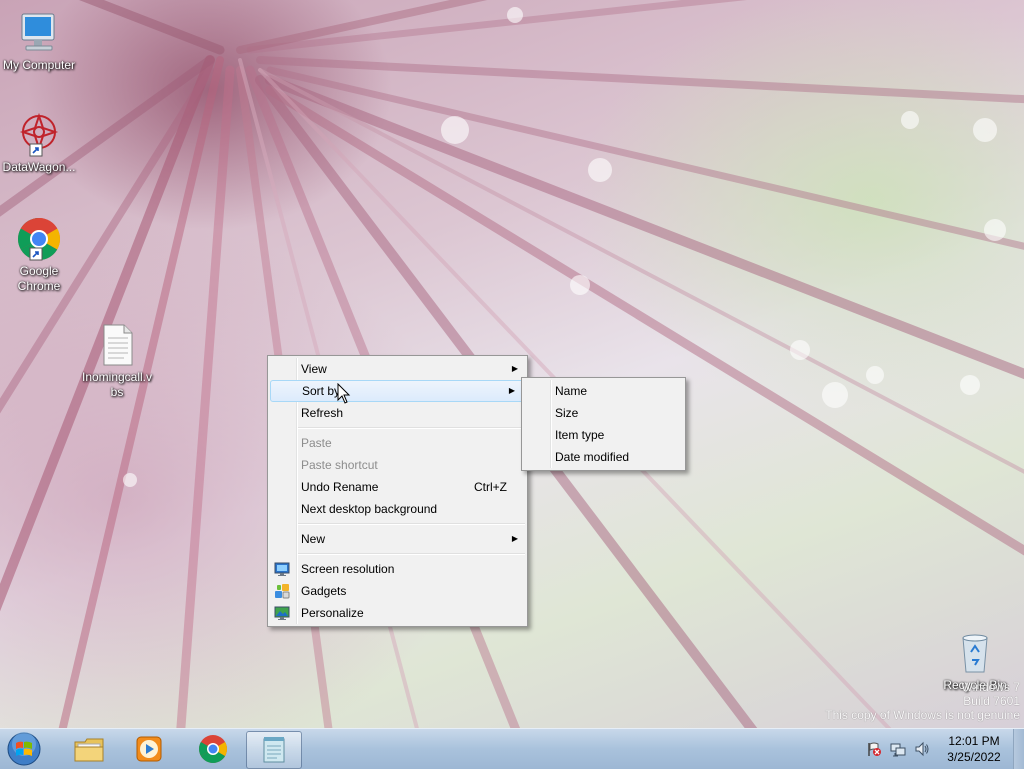 The image size is (1024, 771). What do you see at coordinates (339, 465) in the screenshot?
I see `menu-item-label: Paste shortcut` at bounding box center [339, 465].